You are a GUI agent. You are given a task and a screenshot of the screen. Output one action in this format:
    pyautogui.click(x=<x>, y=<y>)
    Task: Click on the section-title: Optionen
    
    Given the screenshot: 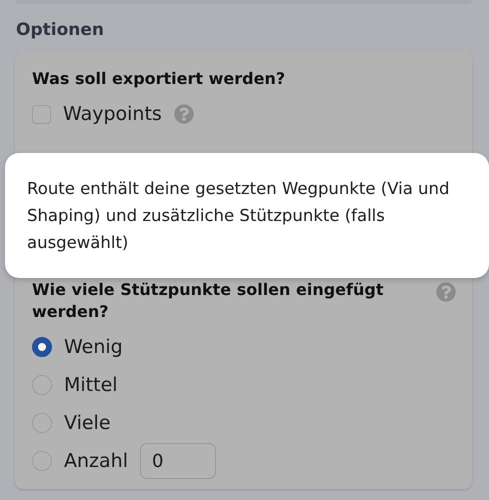 What is the action you would take?
    pyautogui.click(x=60, y=30)
    